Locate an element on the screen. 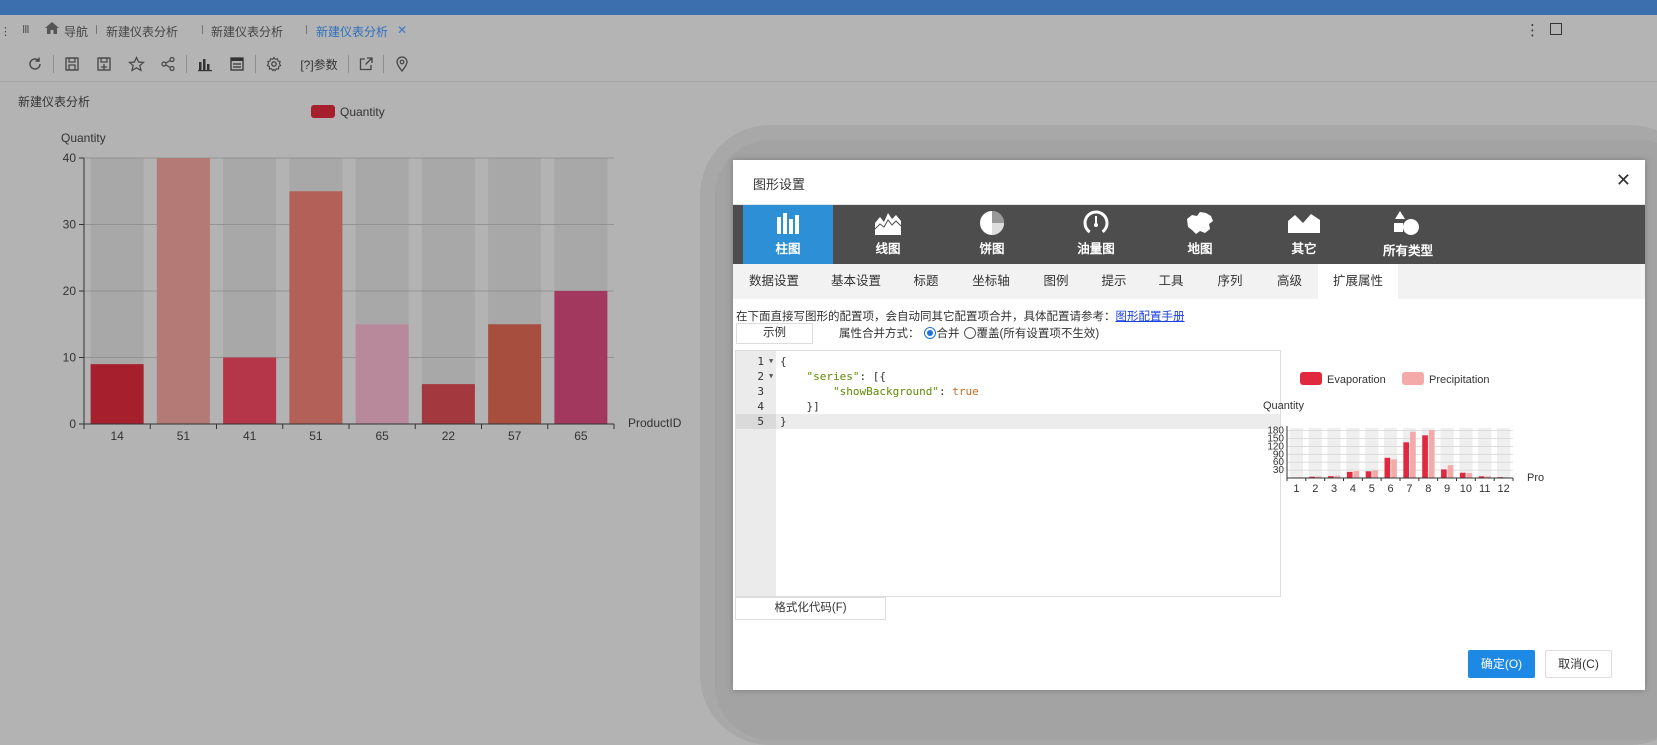  chart-type-other-chart: 其它 is located at coordinates (1304, 234).